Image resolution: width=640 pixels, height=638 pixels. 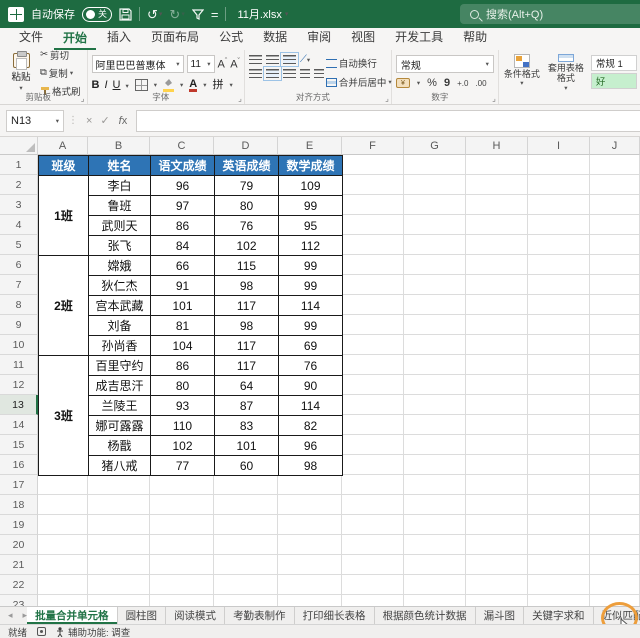 What do you see at coordinates (311, 246) in the screenshot?
I see `table-cell: 112` at bounding box center [311, 246].